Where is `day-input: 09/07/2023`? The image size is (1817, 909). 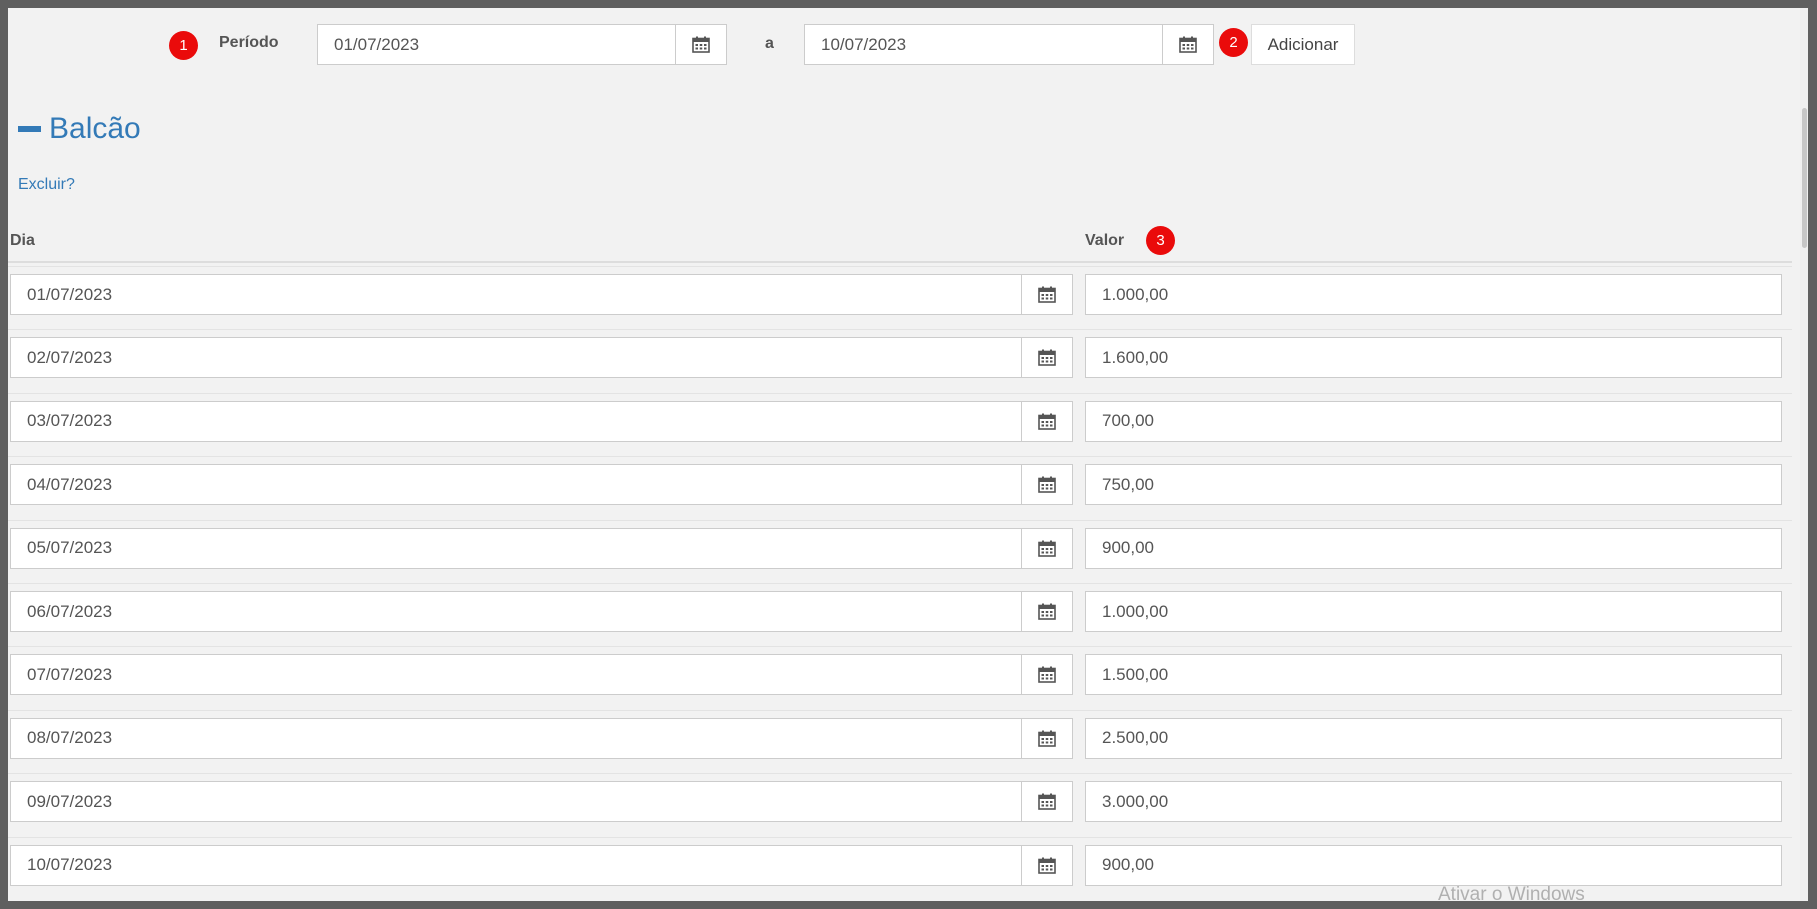
day-input: 09/07/2023 is located at coordinates (516, 802).